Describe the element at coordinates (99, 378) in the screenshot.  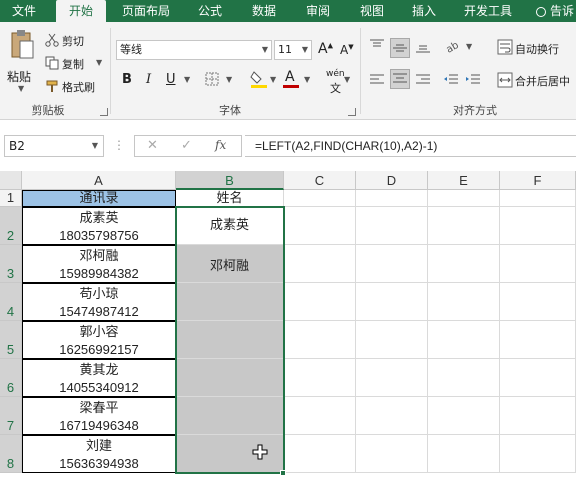
I see `cell-a6: 黄其龙 14055340912` at that location.